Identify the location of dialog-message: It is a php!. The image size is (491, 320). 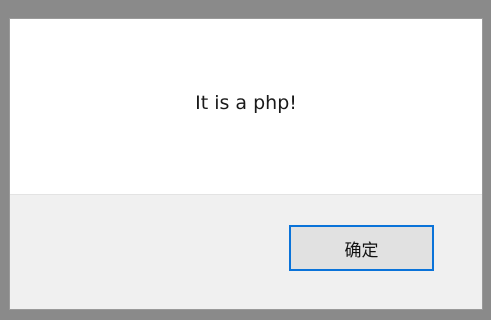
(246, 102).